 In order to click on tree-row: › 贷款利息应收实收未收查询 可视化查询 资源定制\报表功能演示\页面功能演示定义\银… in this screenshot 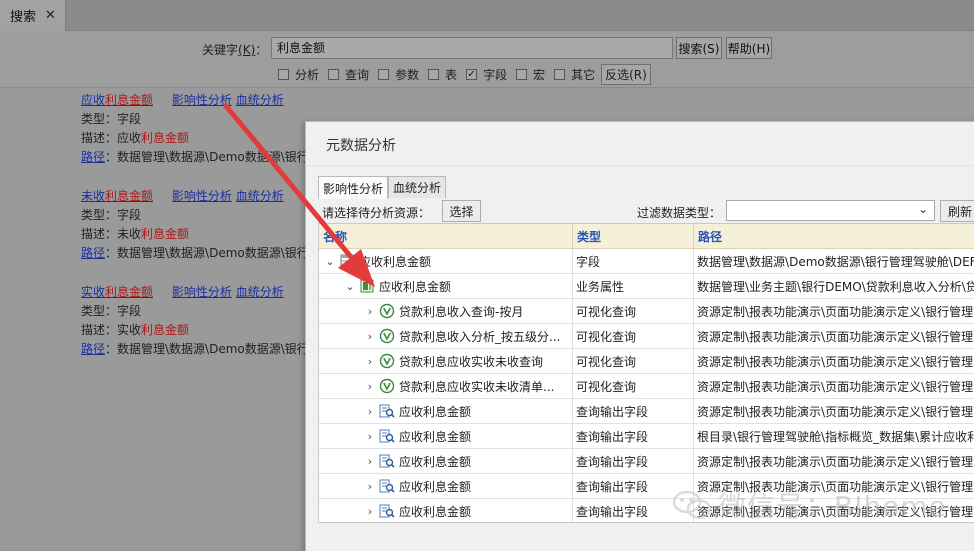, I will do `click(646, 361)`.